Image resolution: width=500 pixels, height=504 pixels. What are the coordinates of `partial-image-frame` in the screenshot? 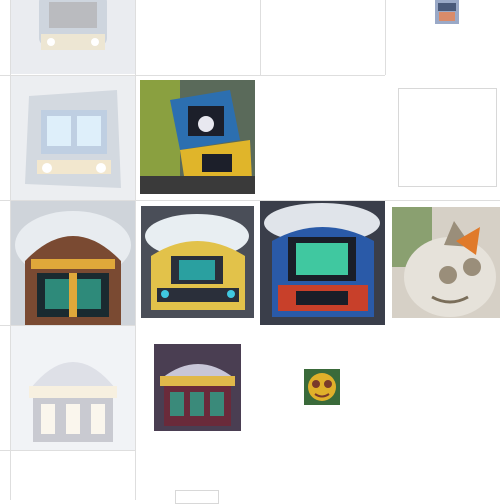 It's located at (197, 497).